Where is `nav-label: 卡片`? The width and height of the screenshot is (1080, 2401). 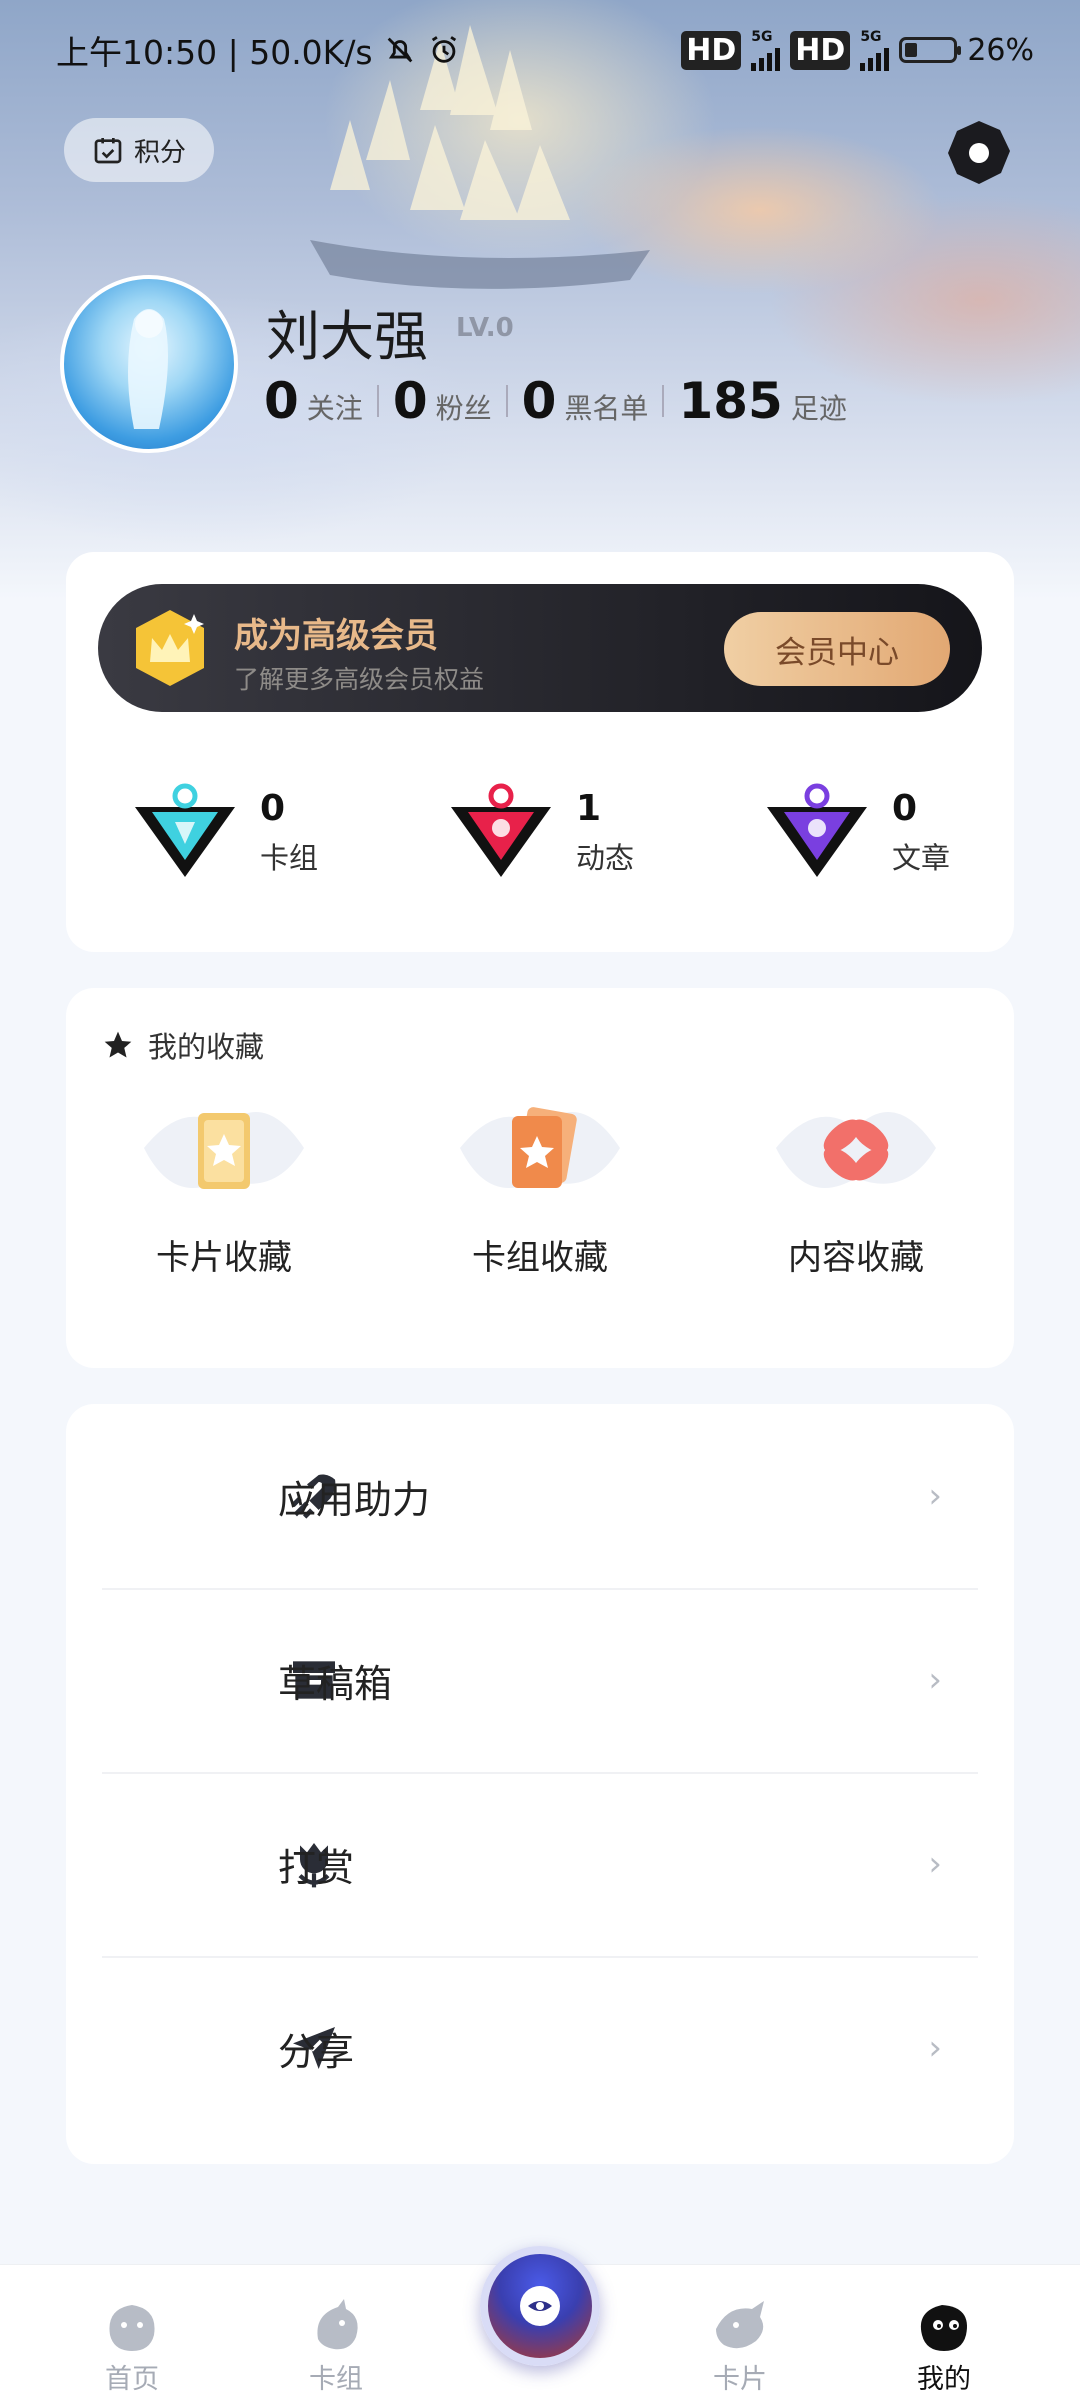 nav-label: 卡片 is located at coordinates (740, 2379).